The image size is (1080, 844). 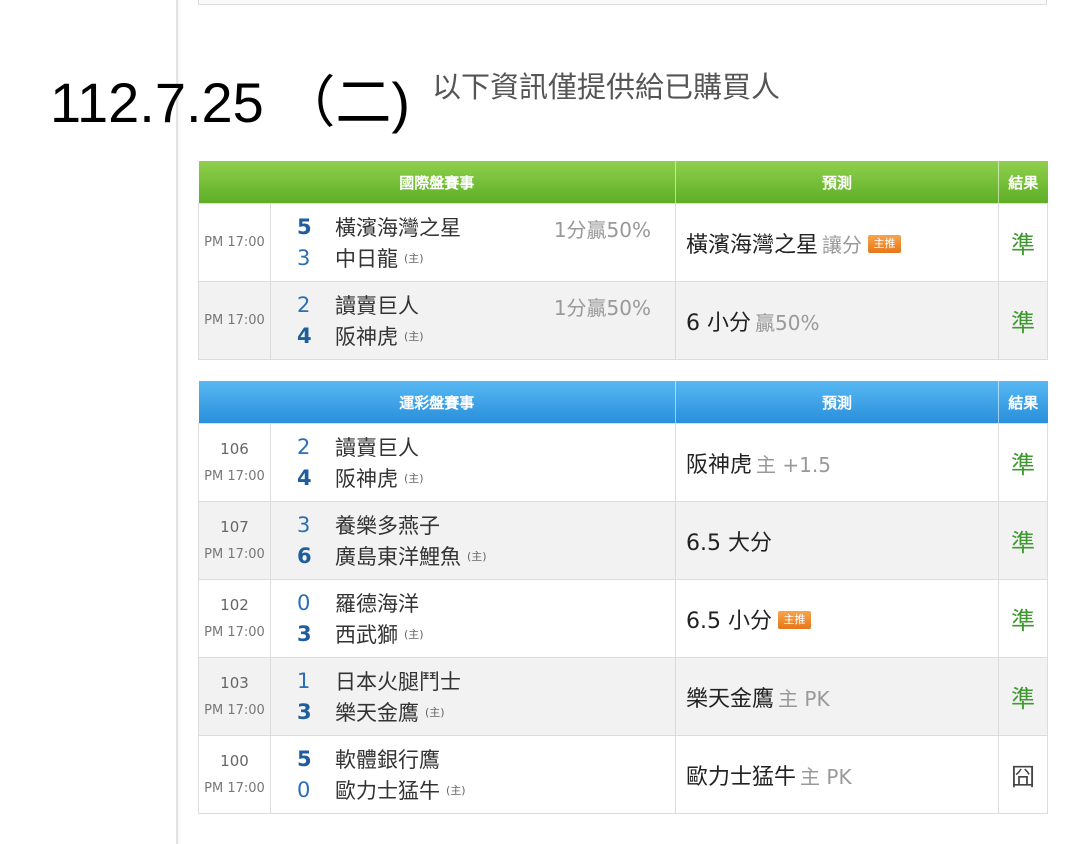 I want to click on prediction-sub: 讓分, so click(x=842, y=244).